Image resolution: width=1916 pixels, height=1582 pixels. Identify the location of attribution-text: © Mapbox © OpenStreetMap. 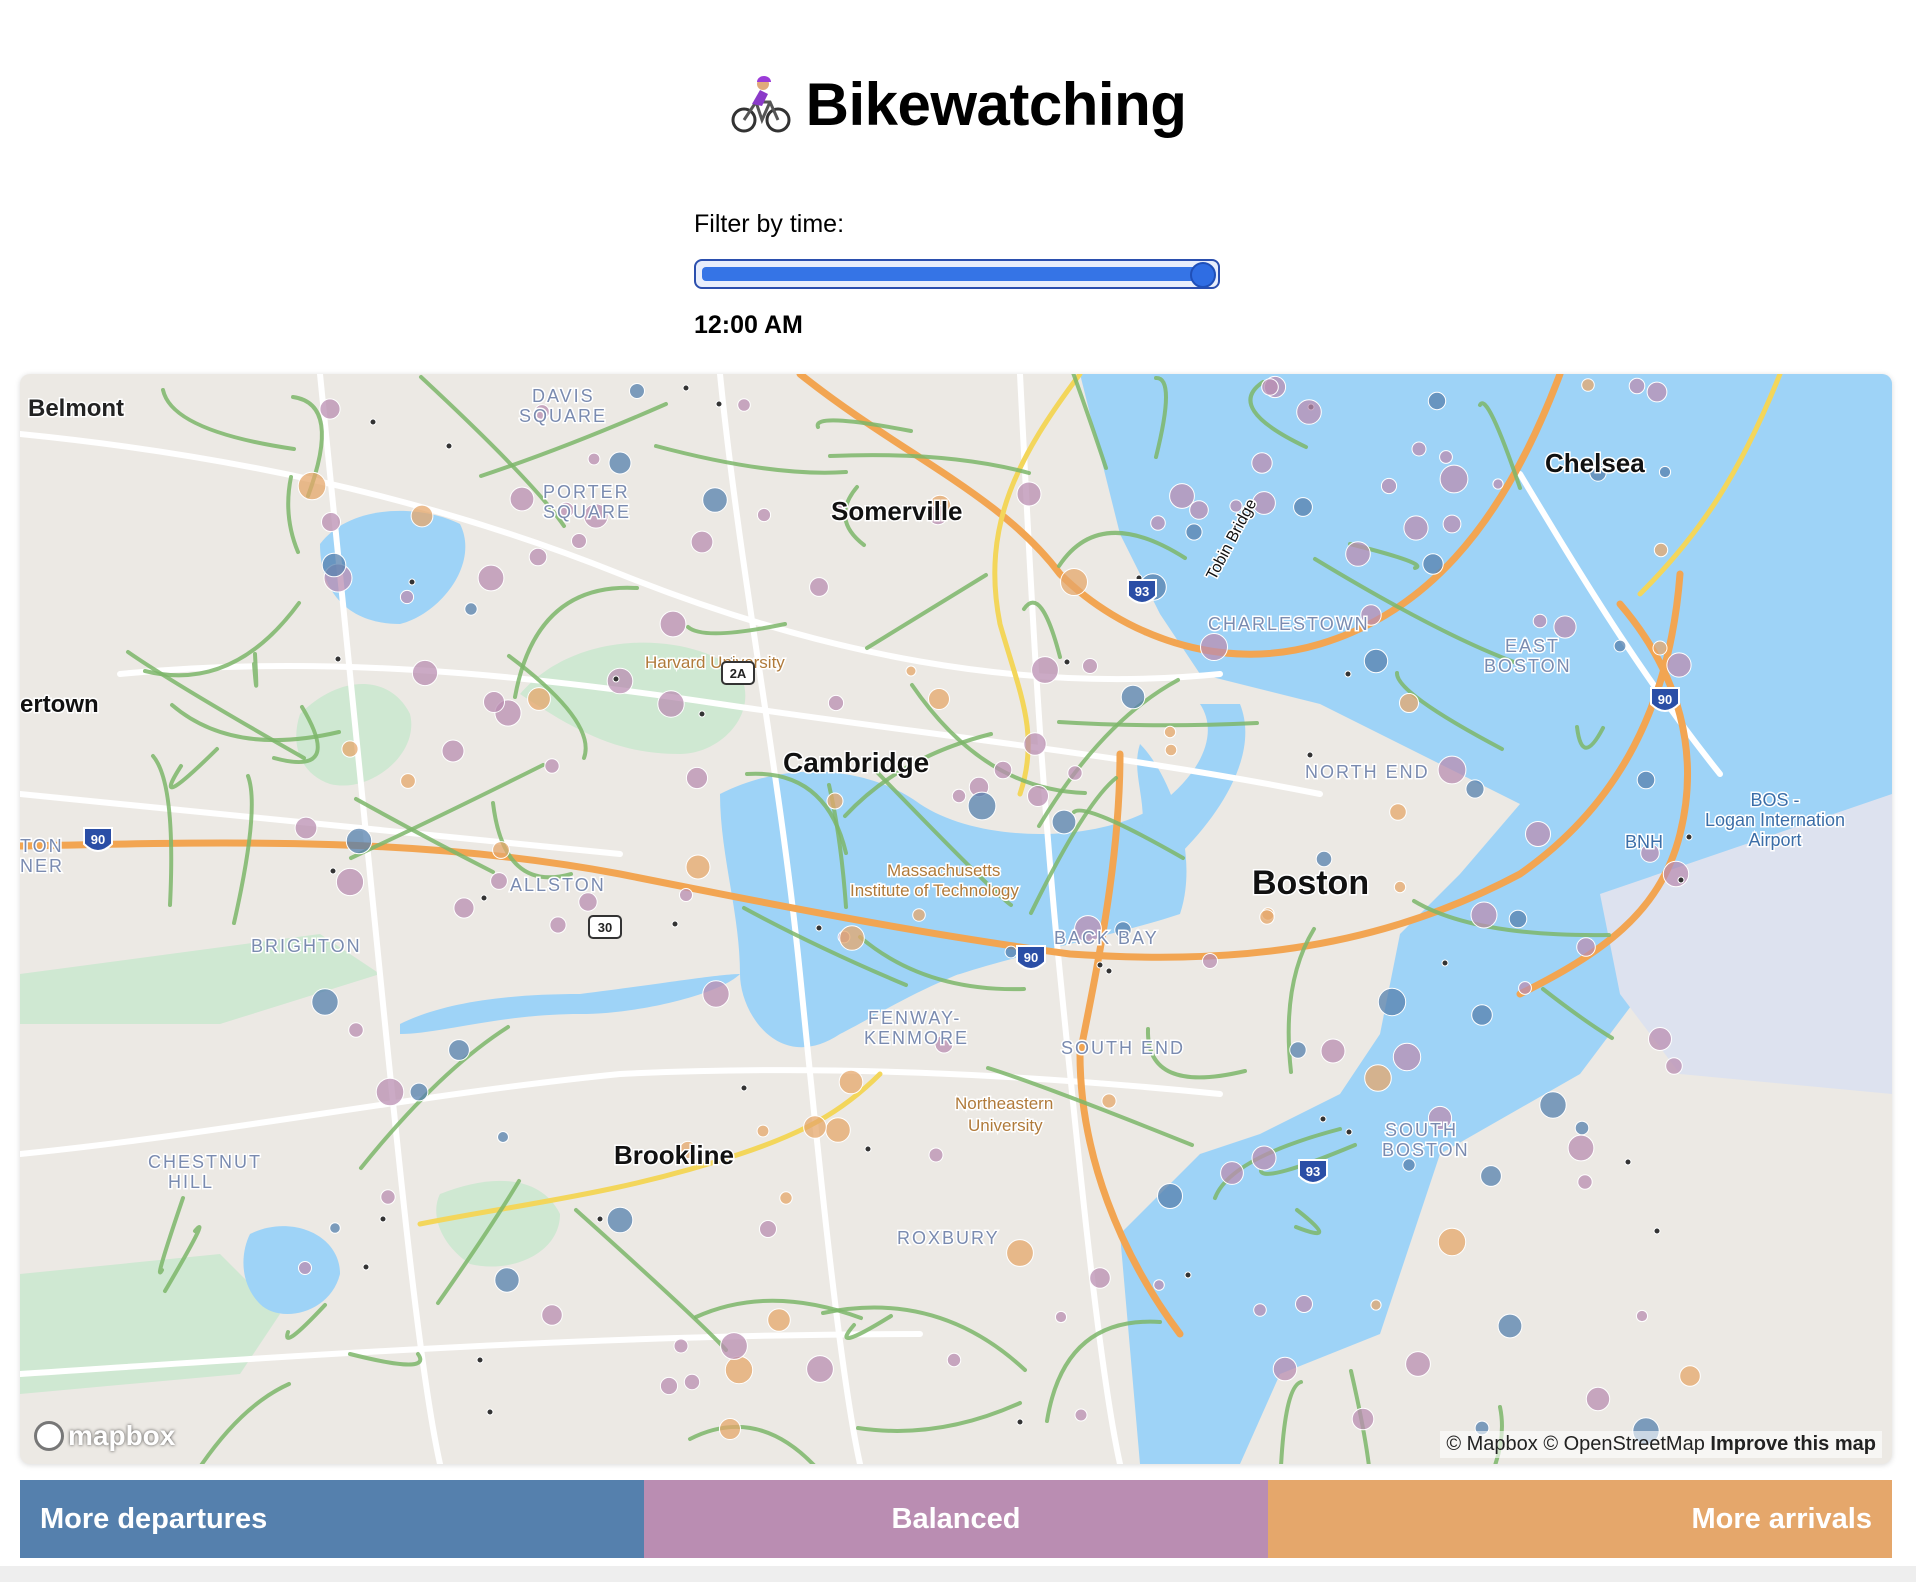
(1575, 1444).